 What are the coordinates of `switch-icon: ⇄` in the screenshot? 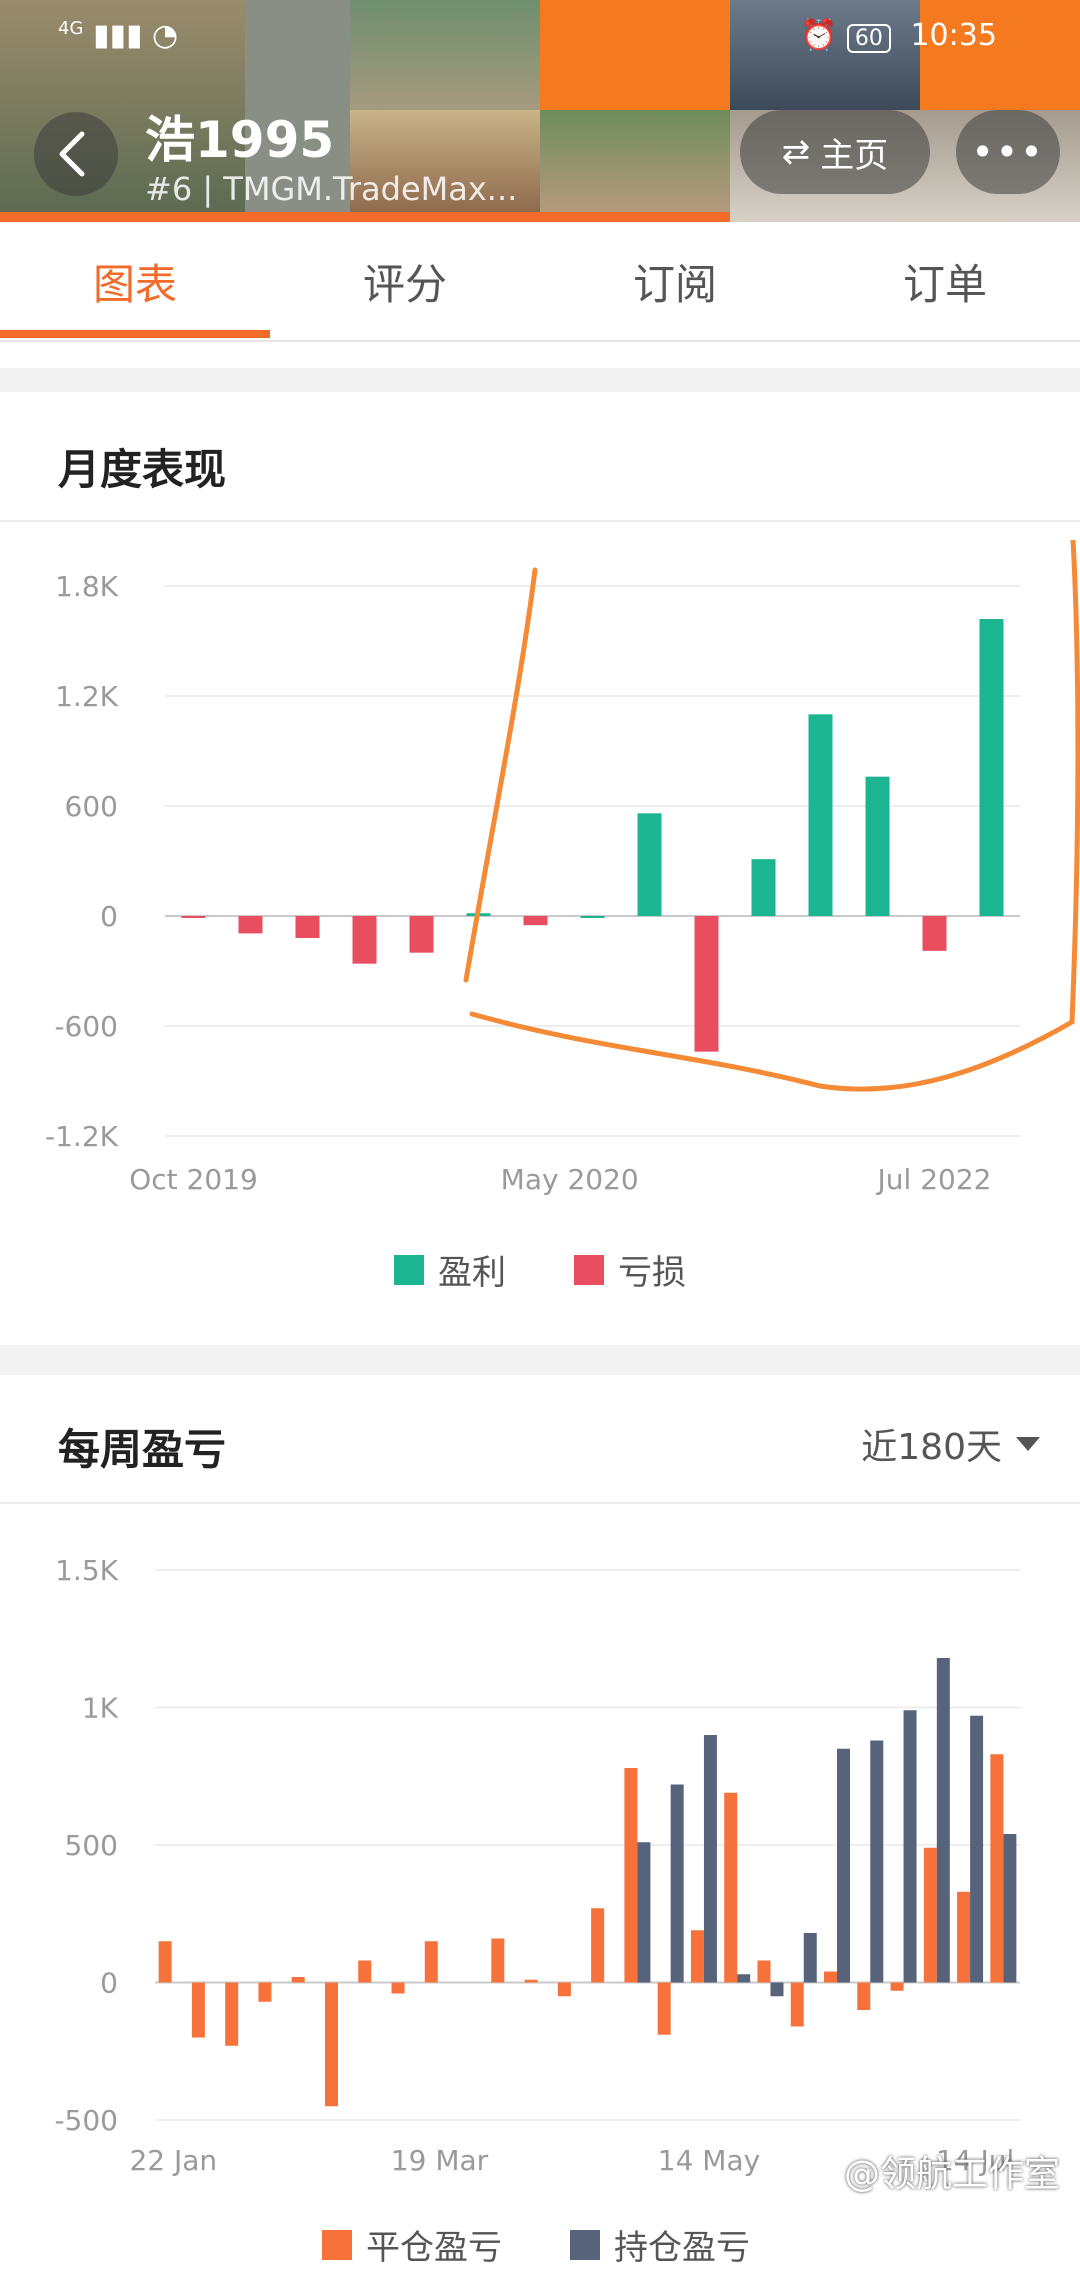 It's located at (796, 152).